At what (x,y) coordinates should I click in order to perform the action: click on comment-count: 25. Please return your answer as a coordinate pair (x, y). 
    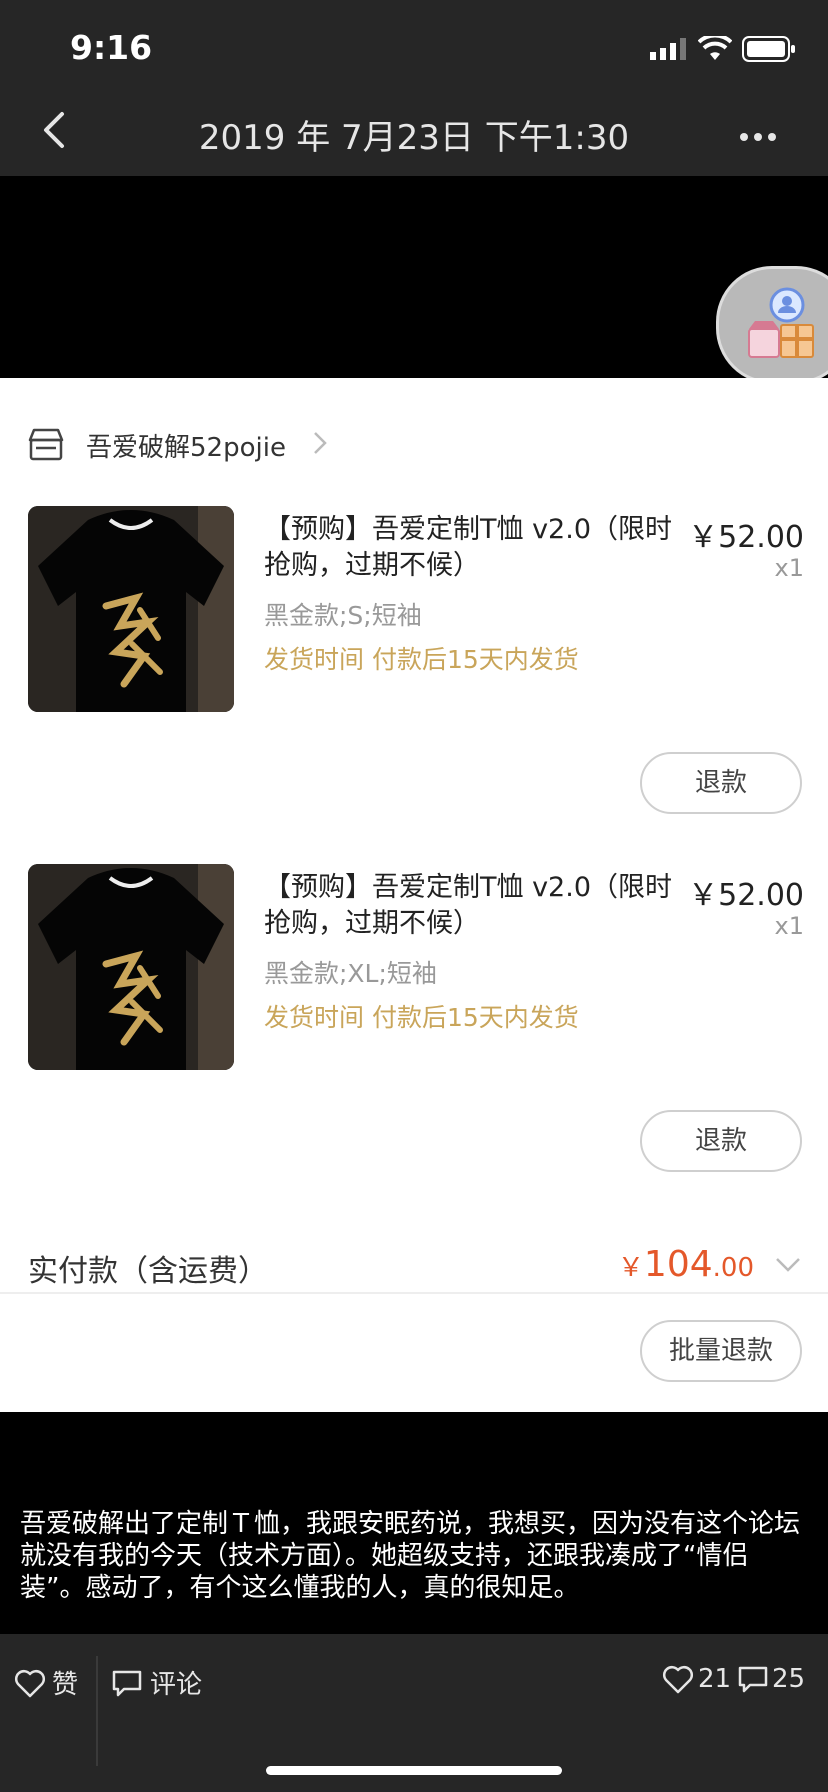
    Looking at the image, I should click on (789, 1679).